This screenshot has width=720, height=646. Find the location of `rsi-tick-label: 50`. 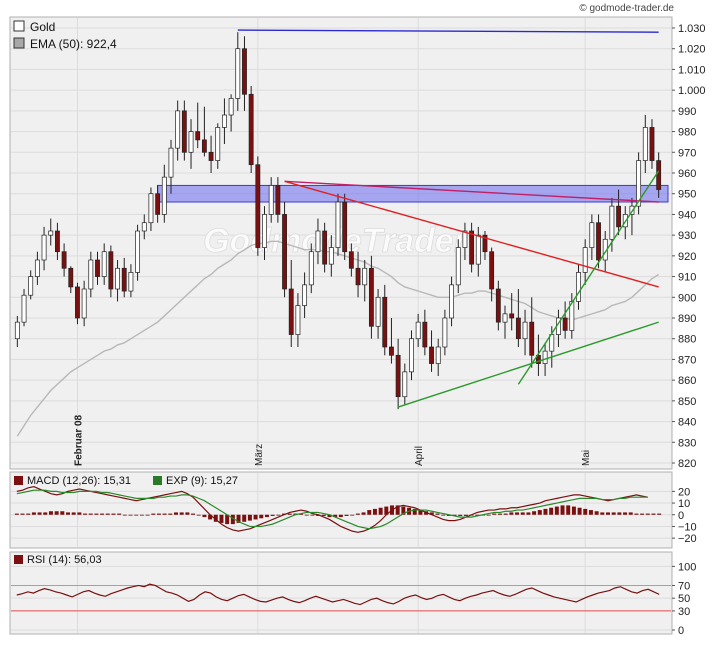

rsi-tick-label: 50 is located at coordinates (684, 599).